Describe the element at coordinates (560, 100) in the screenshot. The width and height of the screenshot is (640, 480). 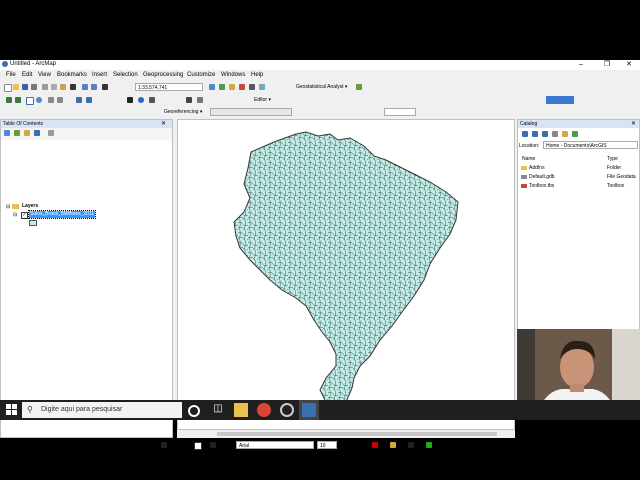
I see `color-selector` at that location.